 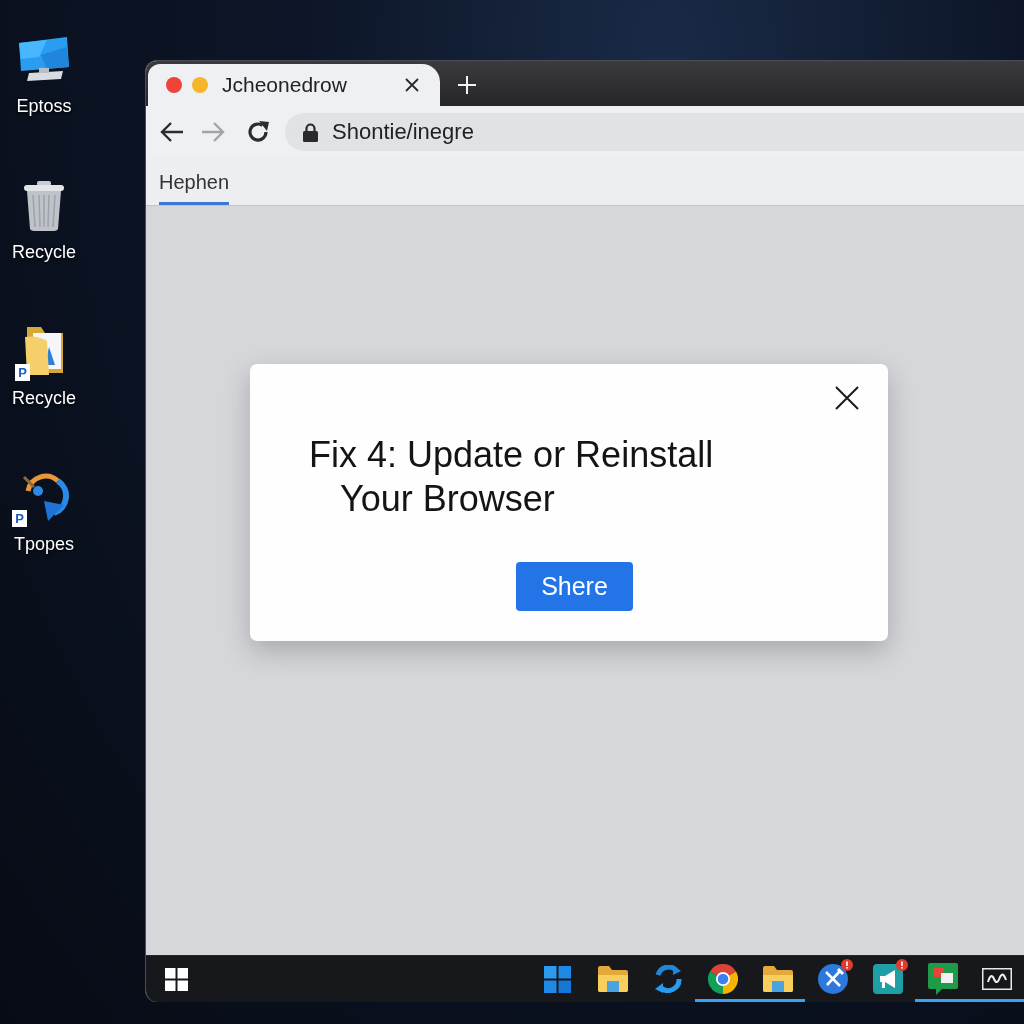 What do you see at coordinates (258, 132) in the screenshot?
I see `reload-icon` at bounding box center [258, 132].